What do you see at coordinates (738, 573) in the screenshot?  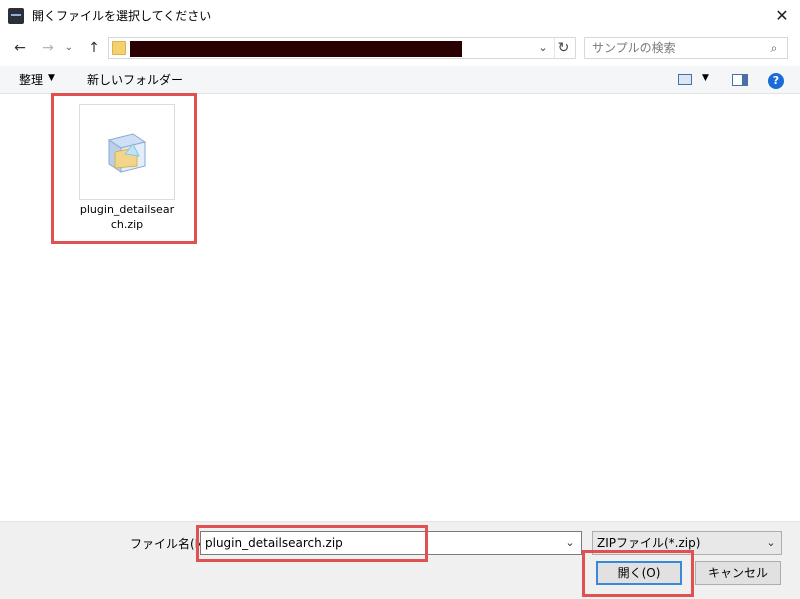 I see `cancel-button: キャンセル` at bounding box center [738, 573].